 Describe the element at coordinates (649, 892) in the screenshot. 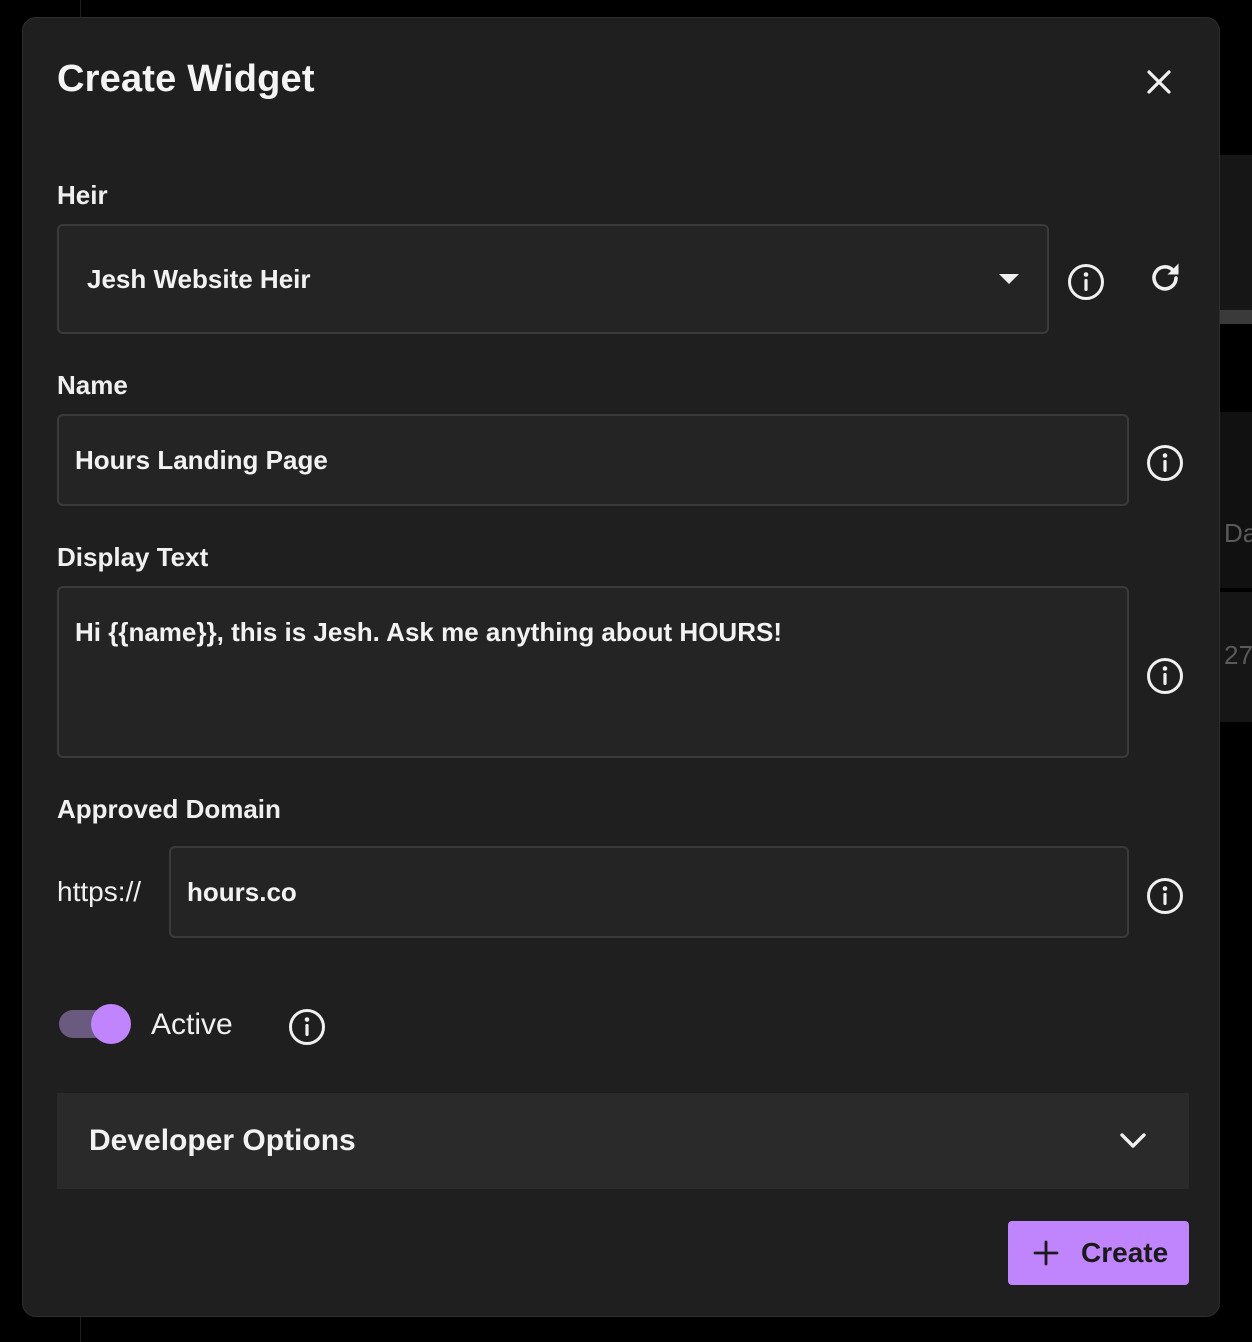

I see `approved-domain-input: hours.co` at that location.